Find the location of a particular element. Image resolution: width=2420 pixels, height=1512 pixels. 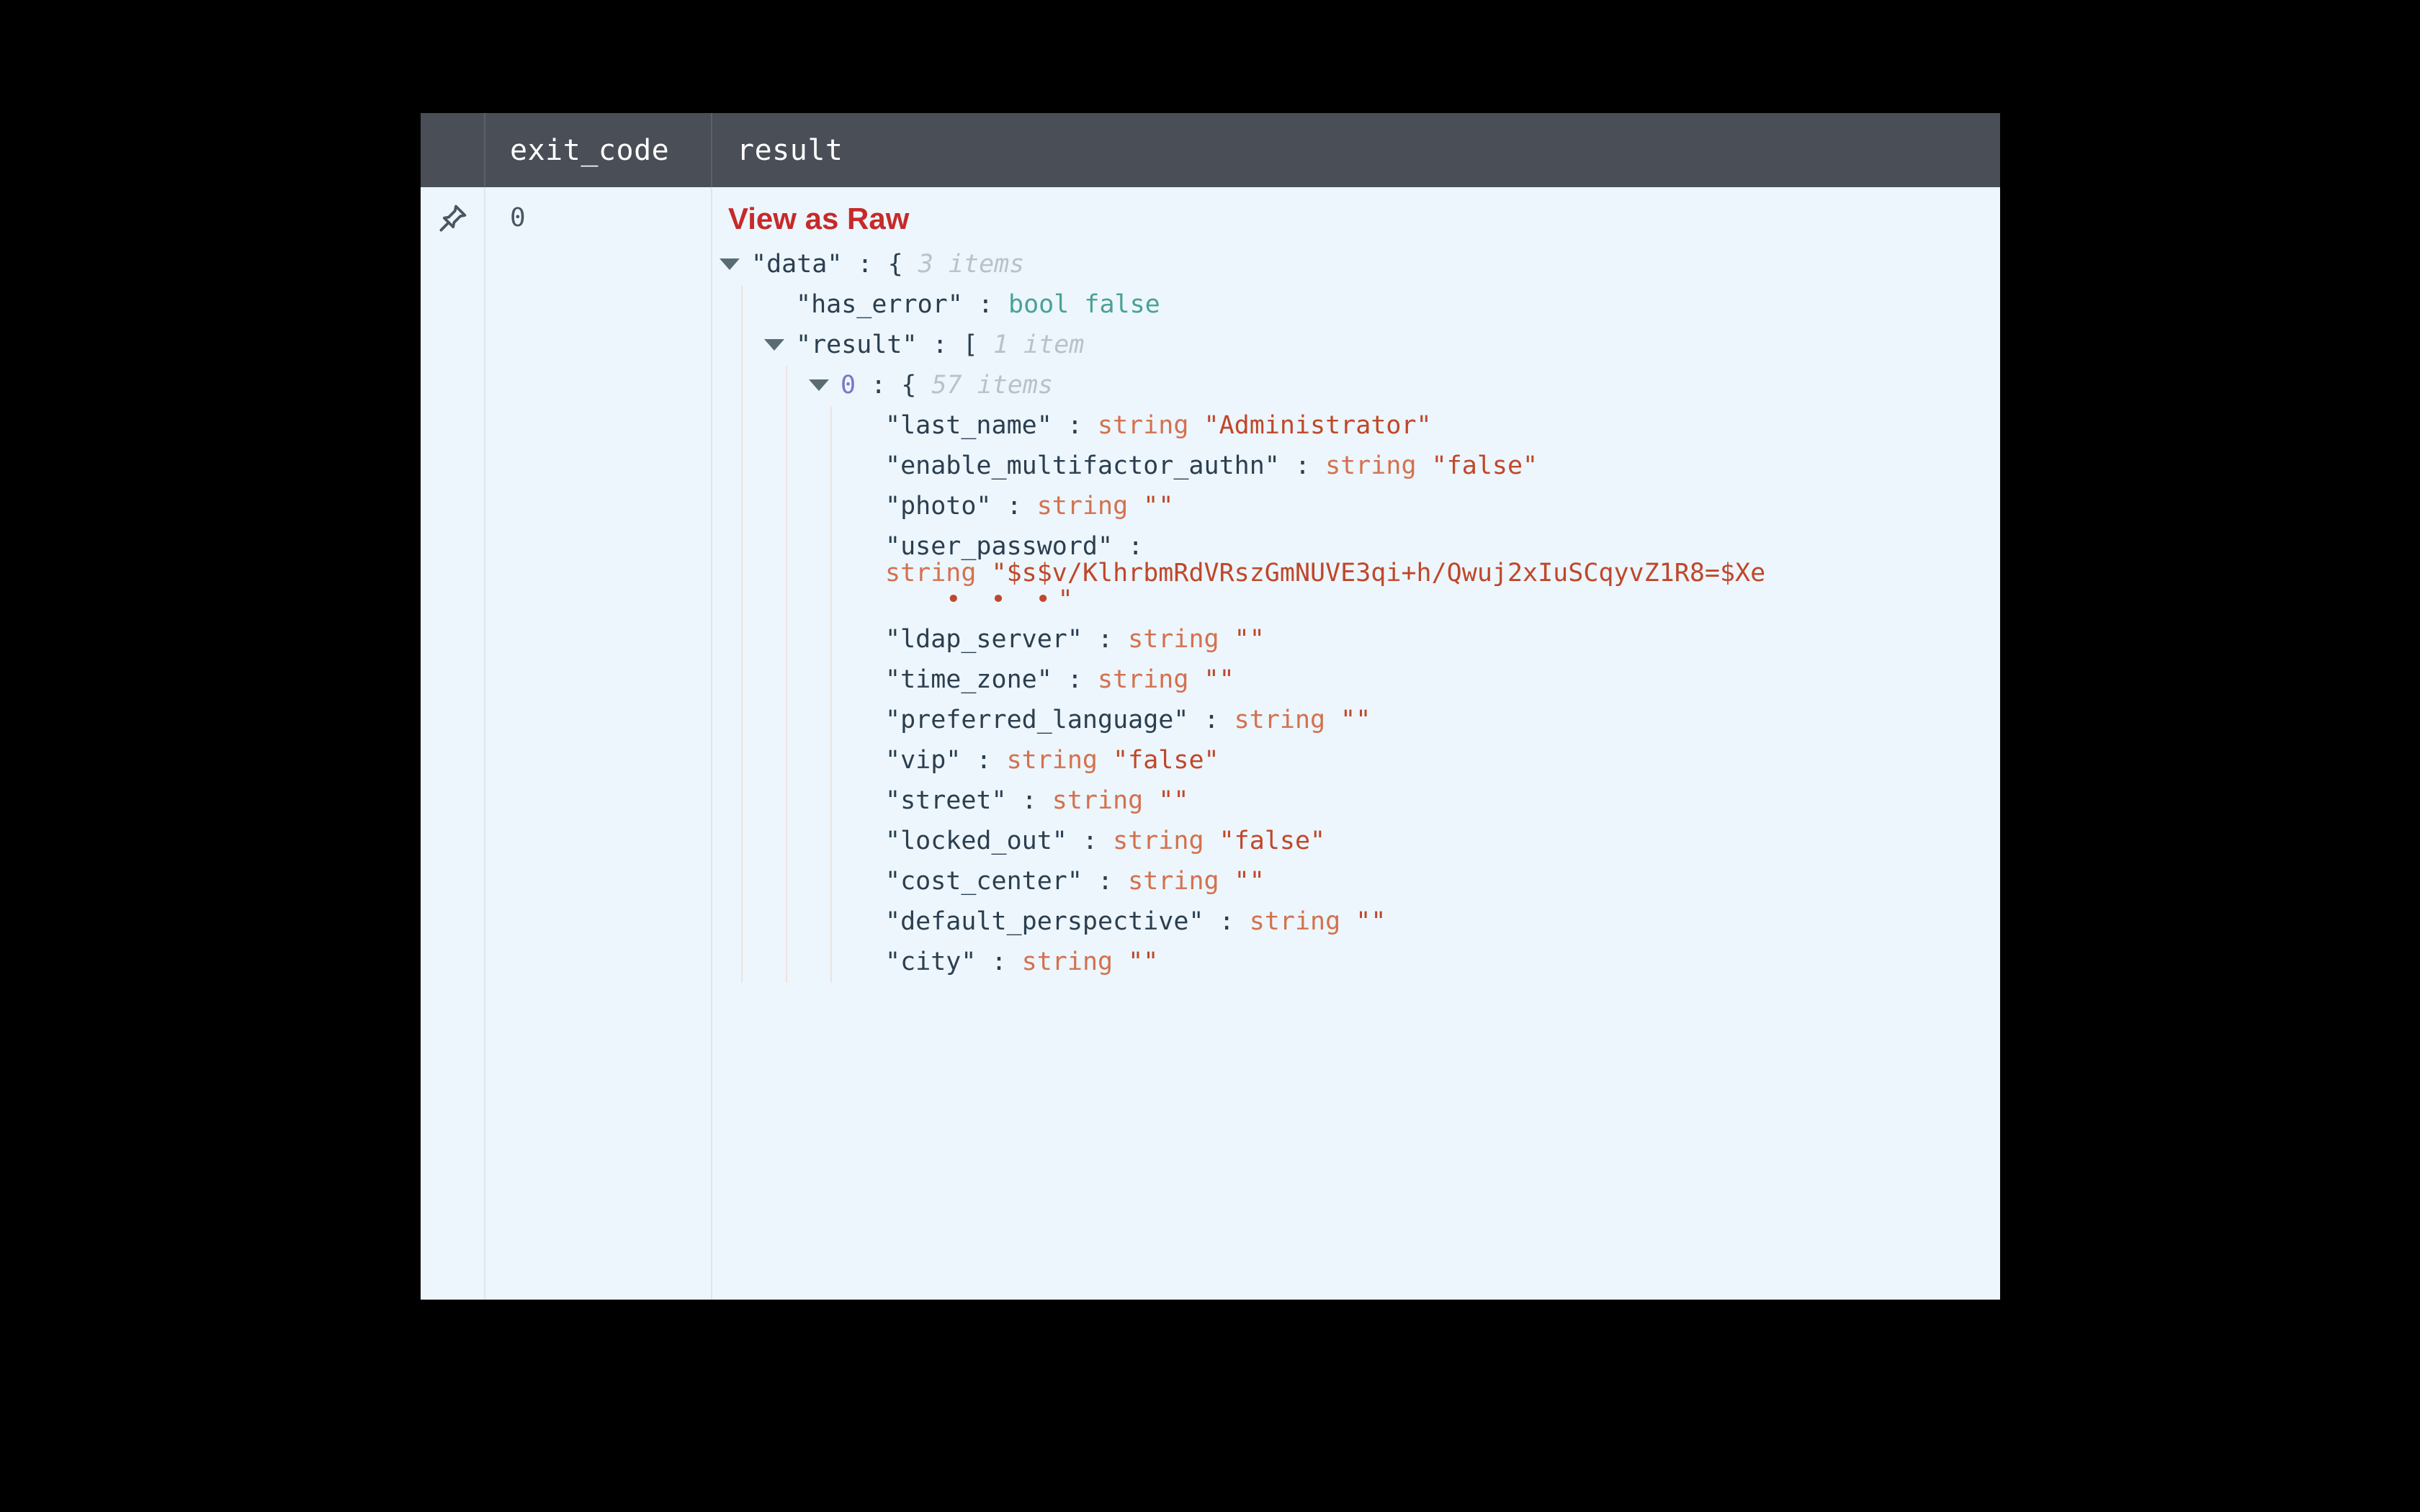

column-header-pin is located at coordinates (453, 150).